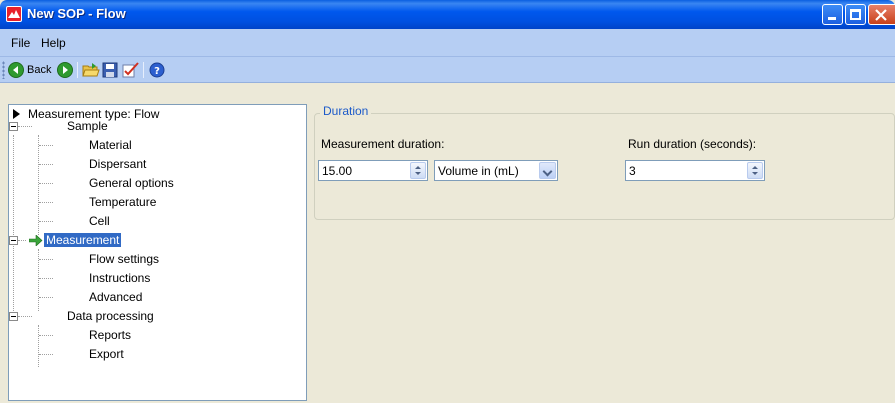 Image resolution: width=895 pixels, height=403 pixels. I want to click on chevron-down-icon, so click(547, 170).